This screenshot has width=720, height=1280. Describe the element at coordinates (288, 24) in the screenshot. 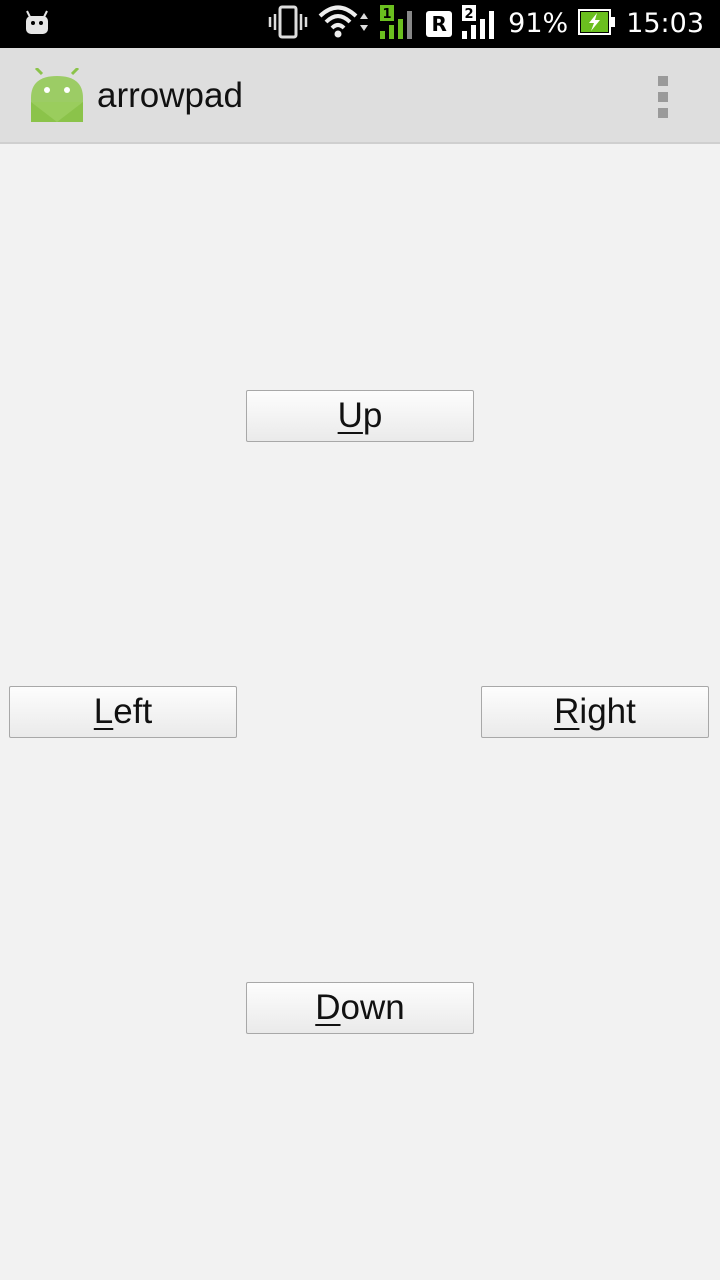

I see `vibrate-icon` at that location.